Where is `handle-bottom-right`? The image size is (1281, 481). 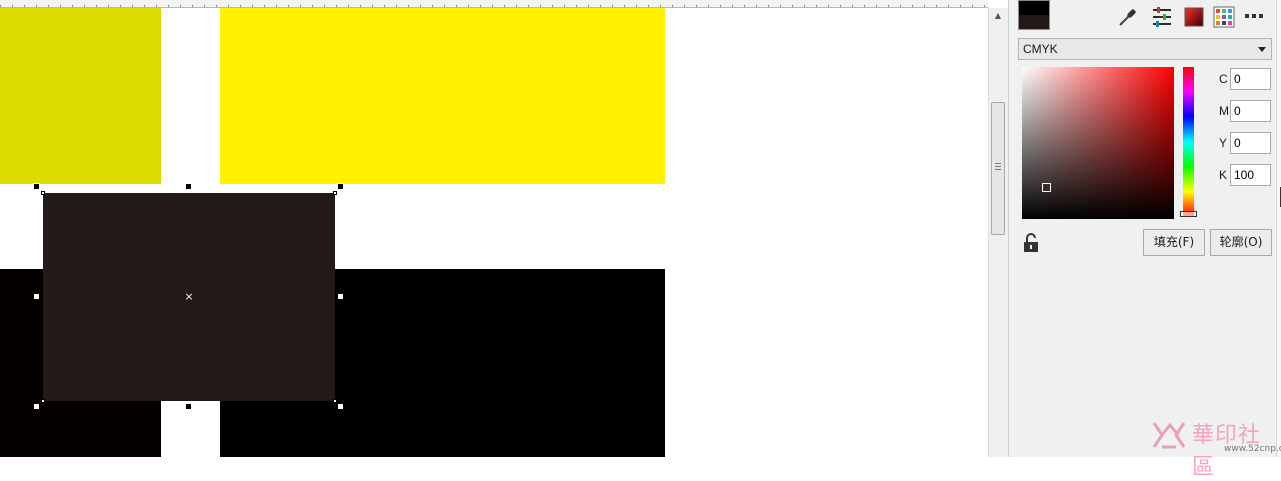
handle-bottom-right is located at coordinates (340, 406).